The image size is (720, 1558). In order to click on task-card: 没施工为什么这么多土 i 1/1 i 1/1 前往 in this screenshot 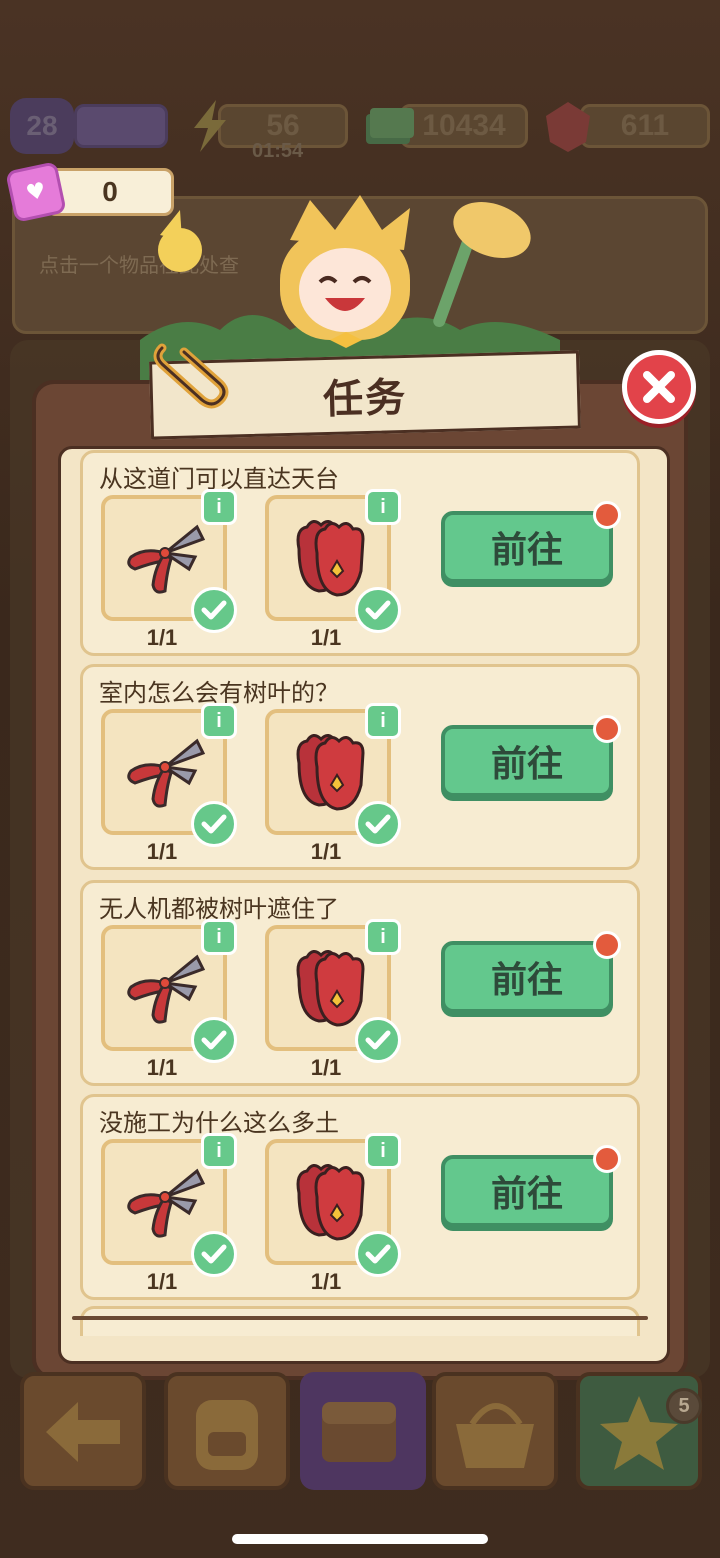, I will do `click(360, 1197)`.